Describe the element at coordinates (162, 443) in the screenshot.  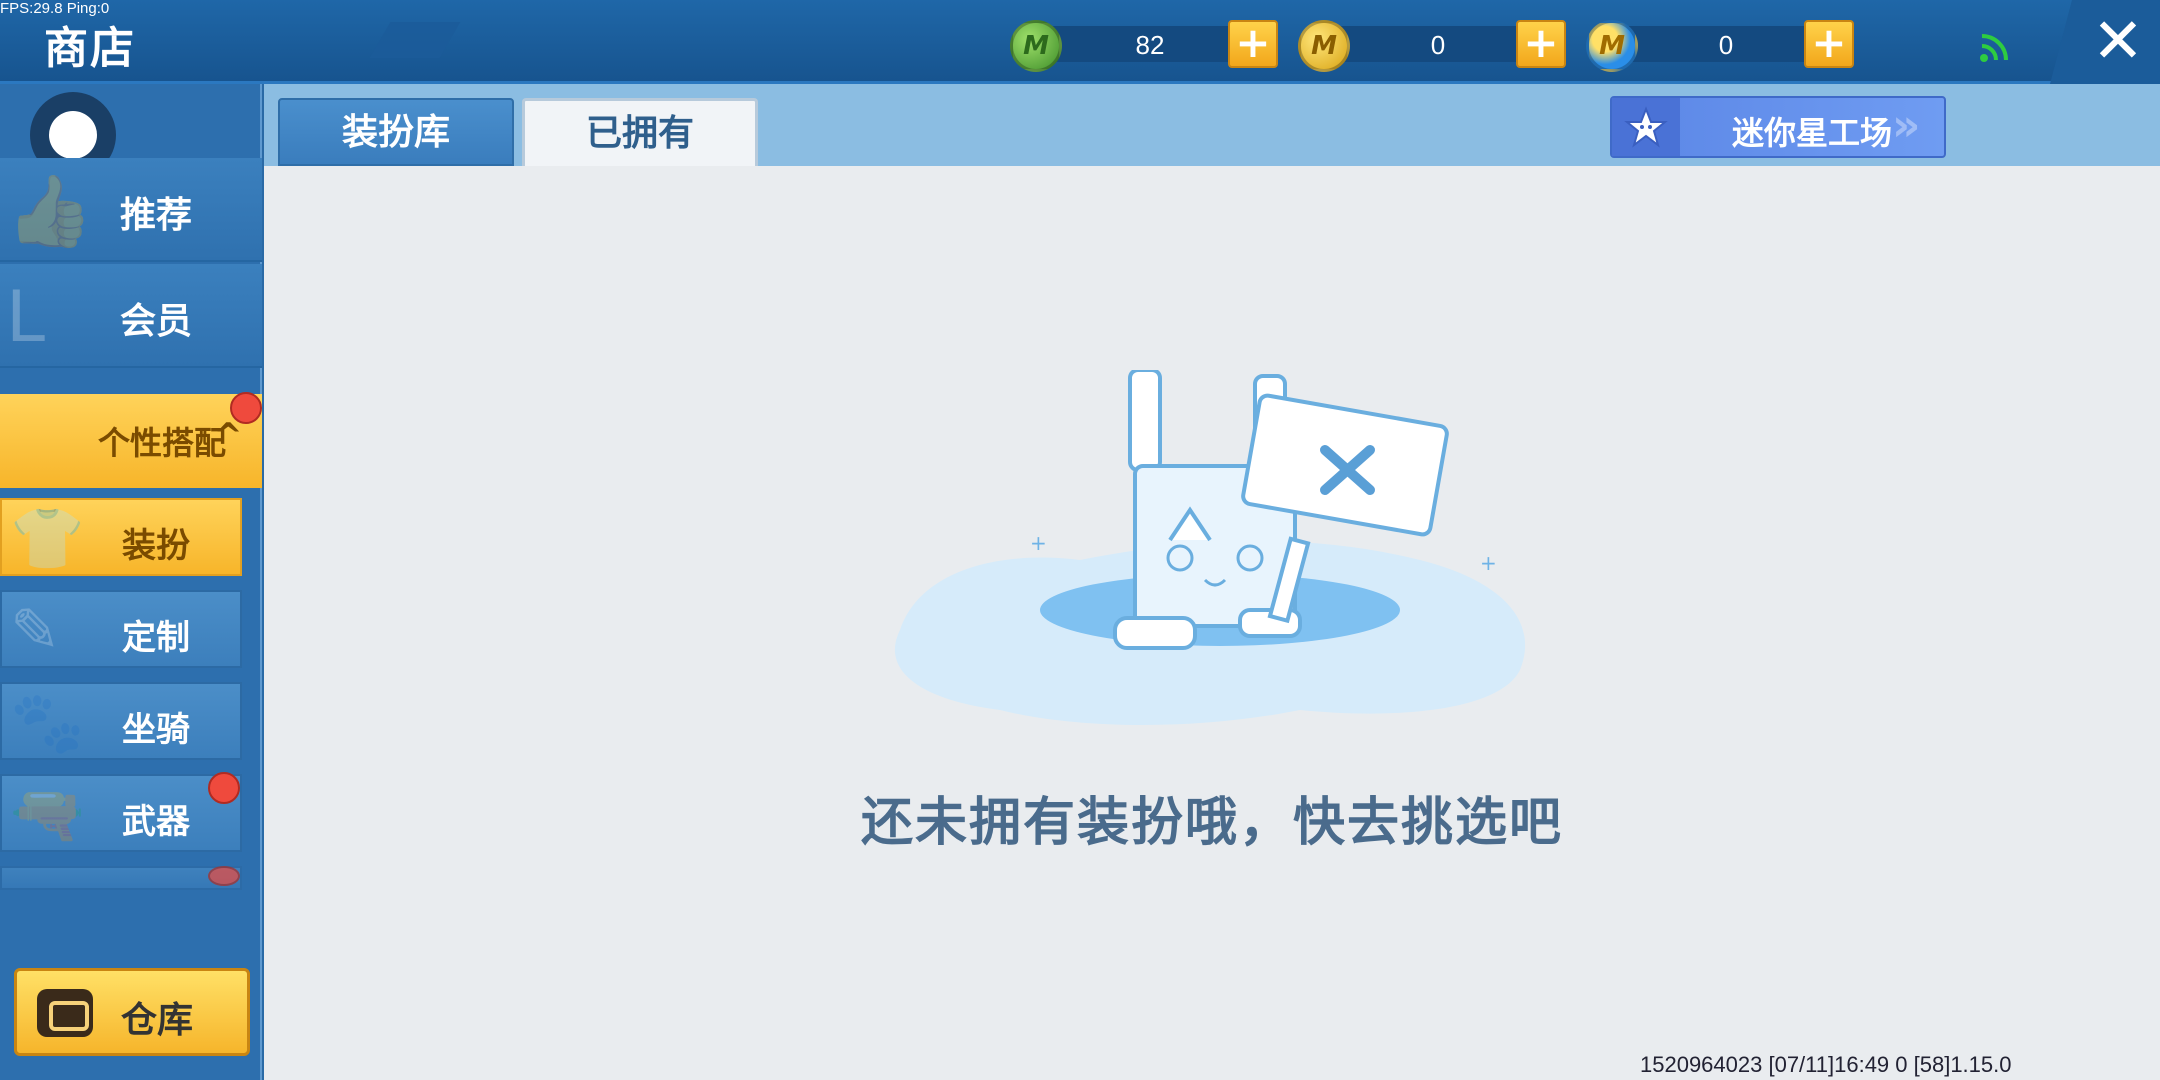
I see `sidebar-group-label: 个性搭配` at that location.